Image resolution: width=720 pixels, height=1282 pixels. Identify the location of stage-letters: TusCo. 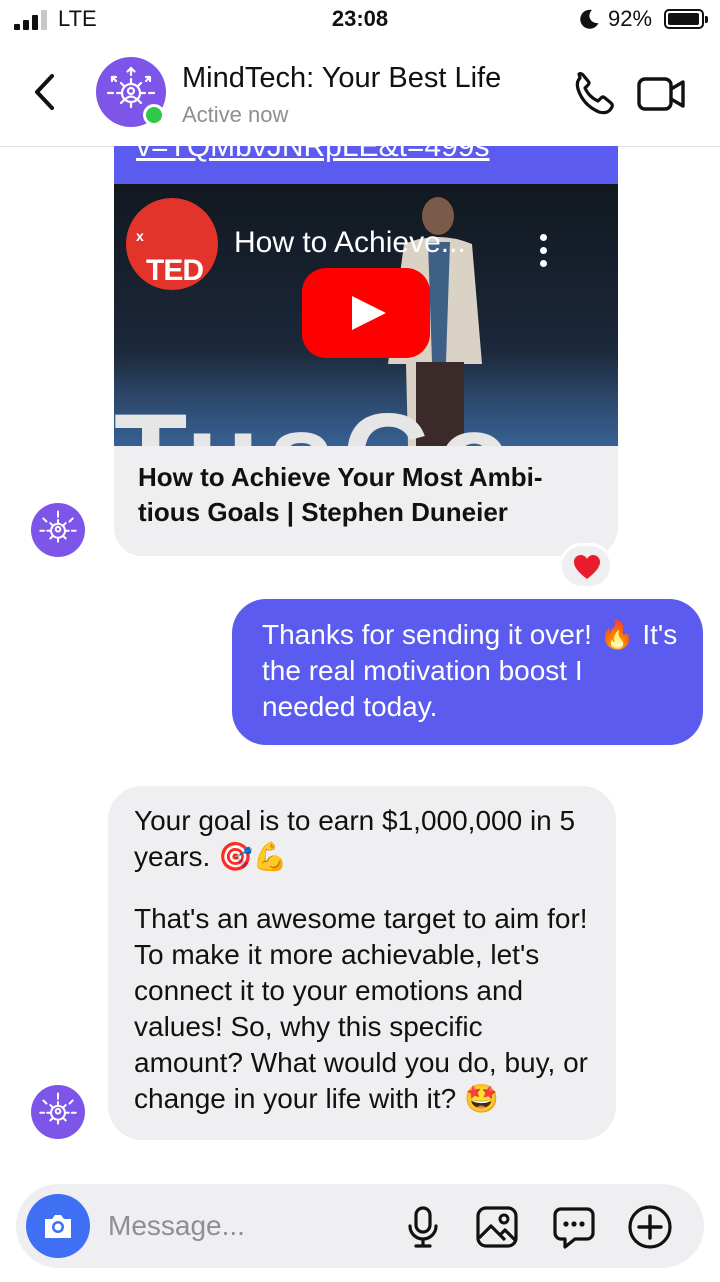
(316, 421).